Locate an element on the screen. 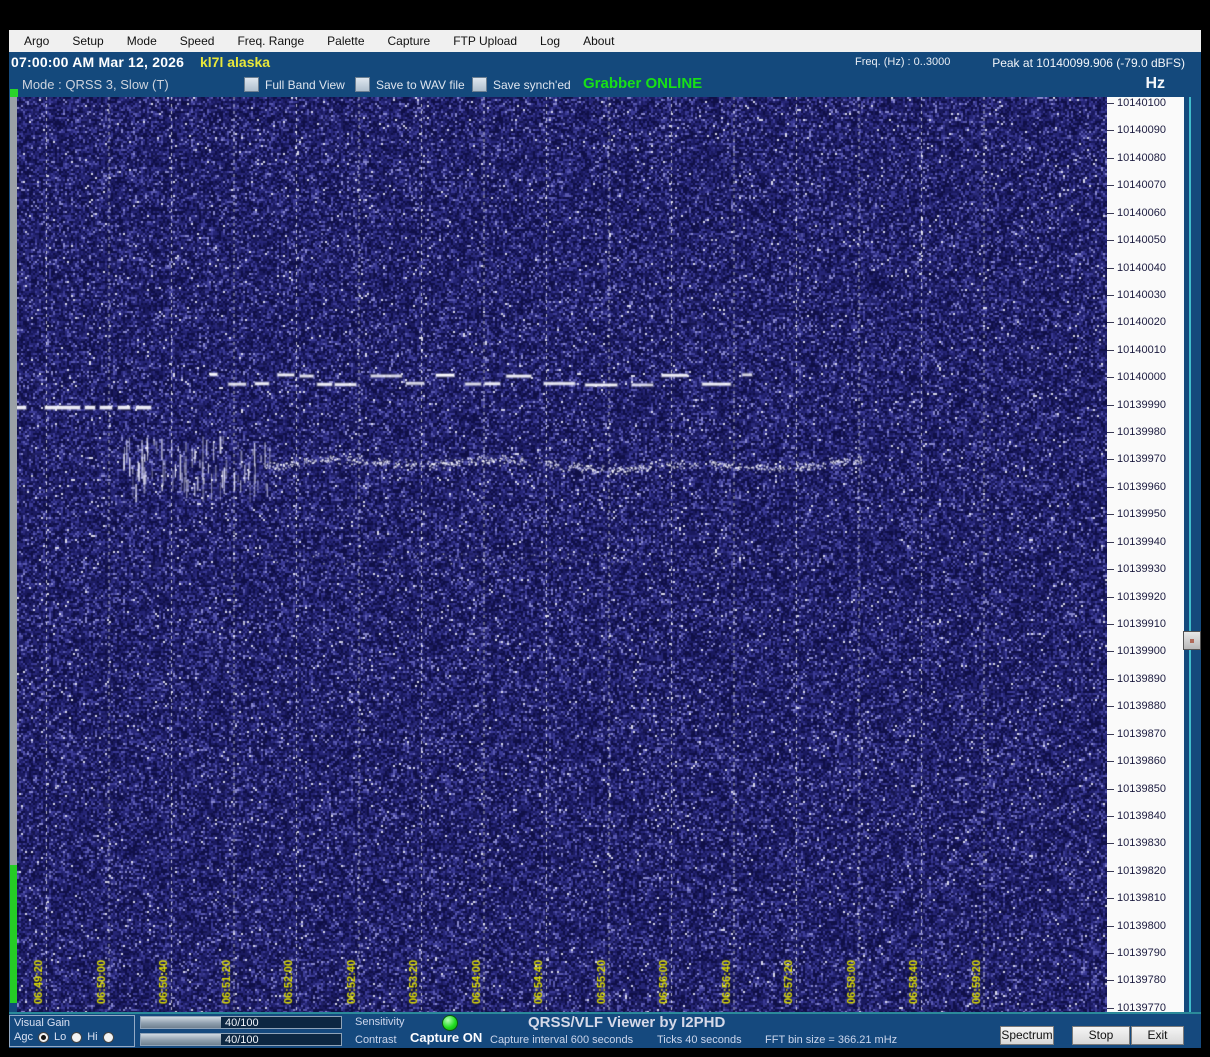 The height and width of the screenshot is (1057, 1210). menu-item-argo: Argo is located at coordinates (40, 41).